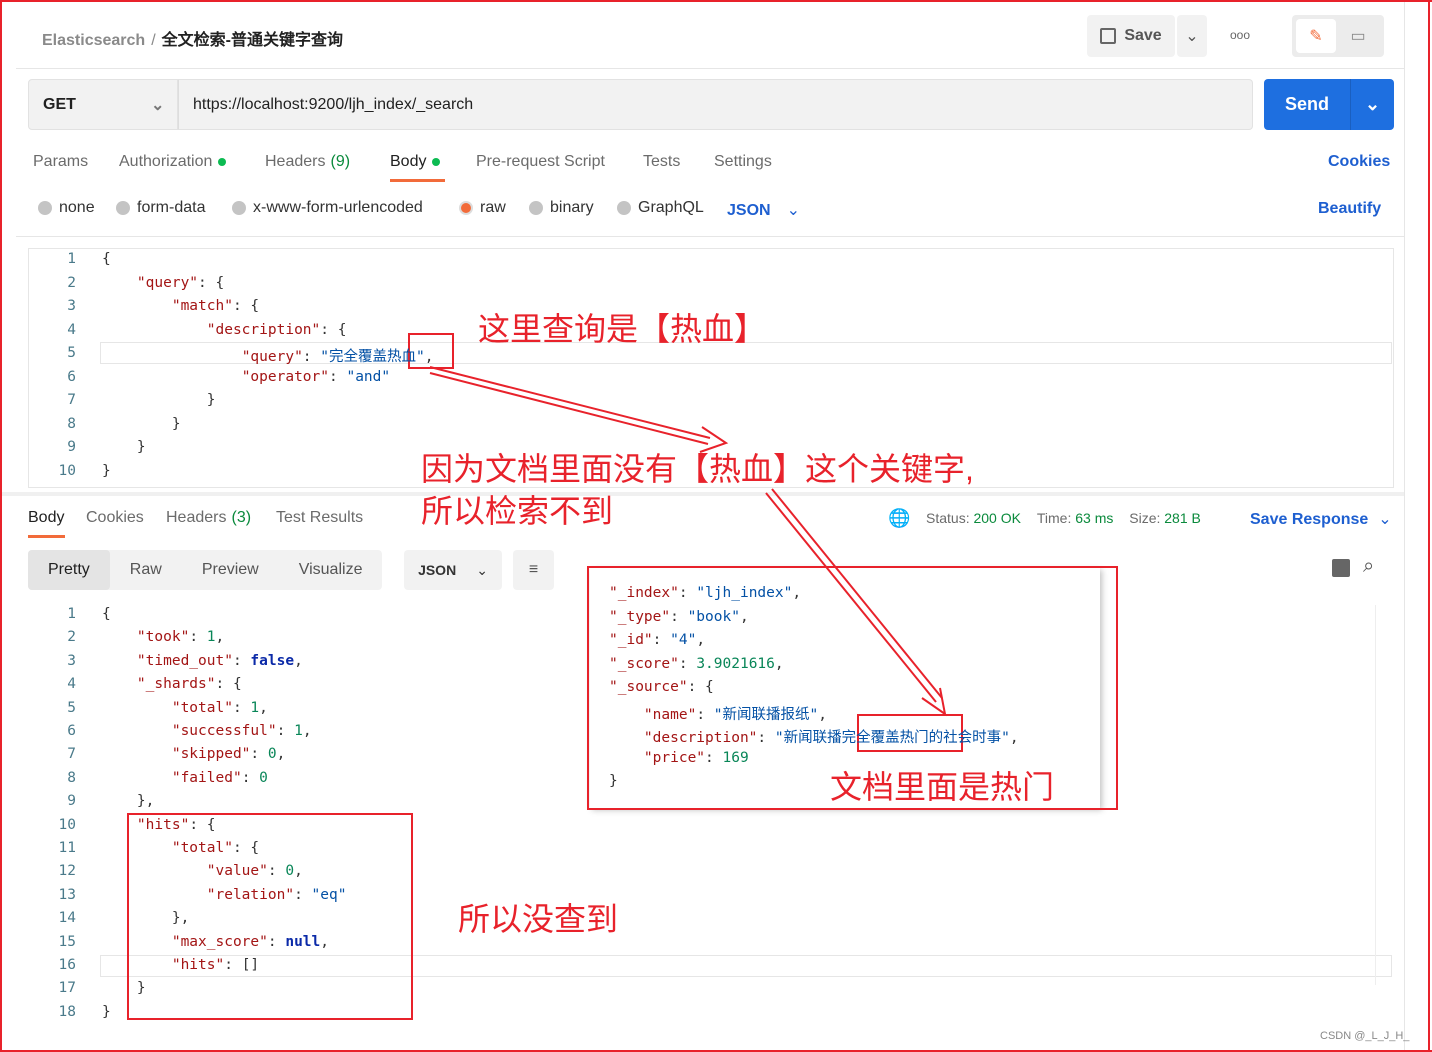 The width and height of the screenshot is (1432, 1052). I want to click on line-number: 14, so click(67, 918).